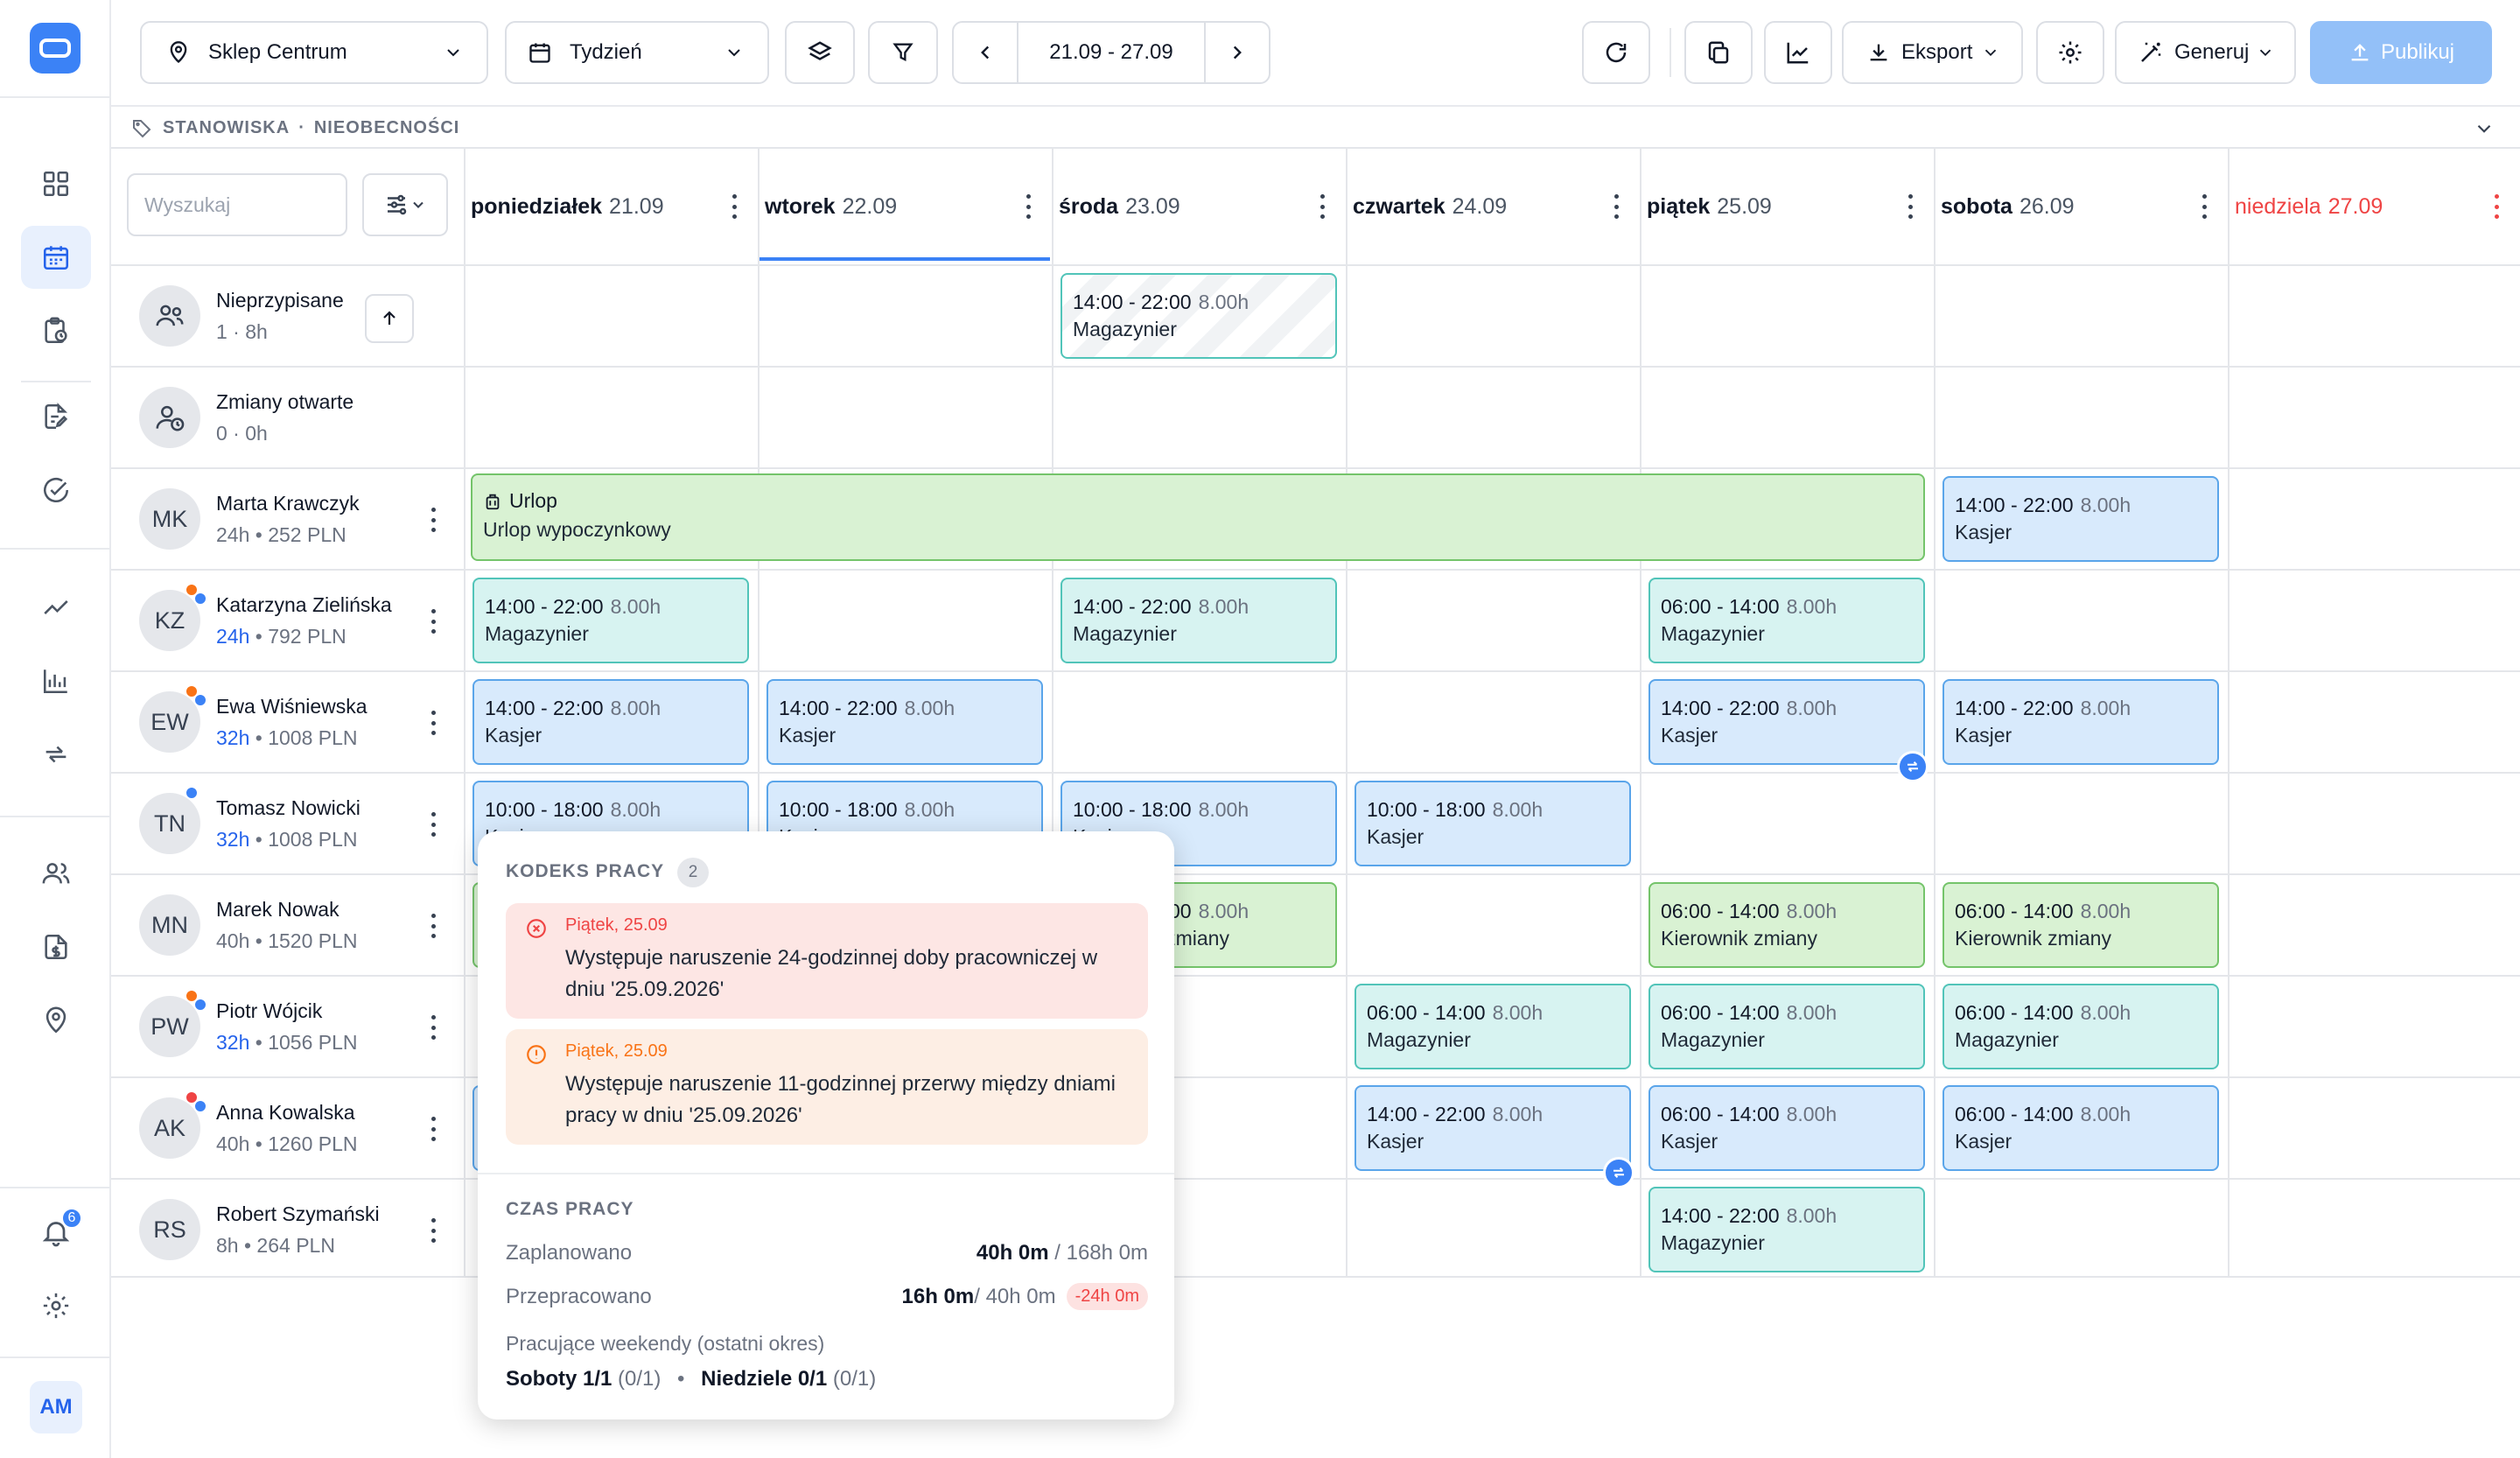 Image resolution: width=2520 pixels, height=1458 pixels. What do you see at coordinates (56, 754) in the screenshot?
I see `swap-icon` at bounding box center [56, 754].